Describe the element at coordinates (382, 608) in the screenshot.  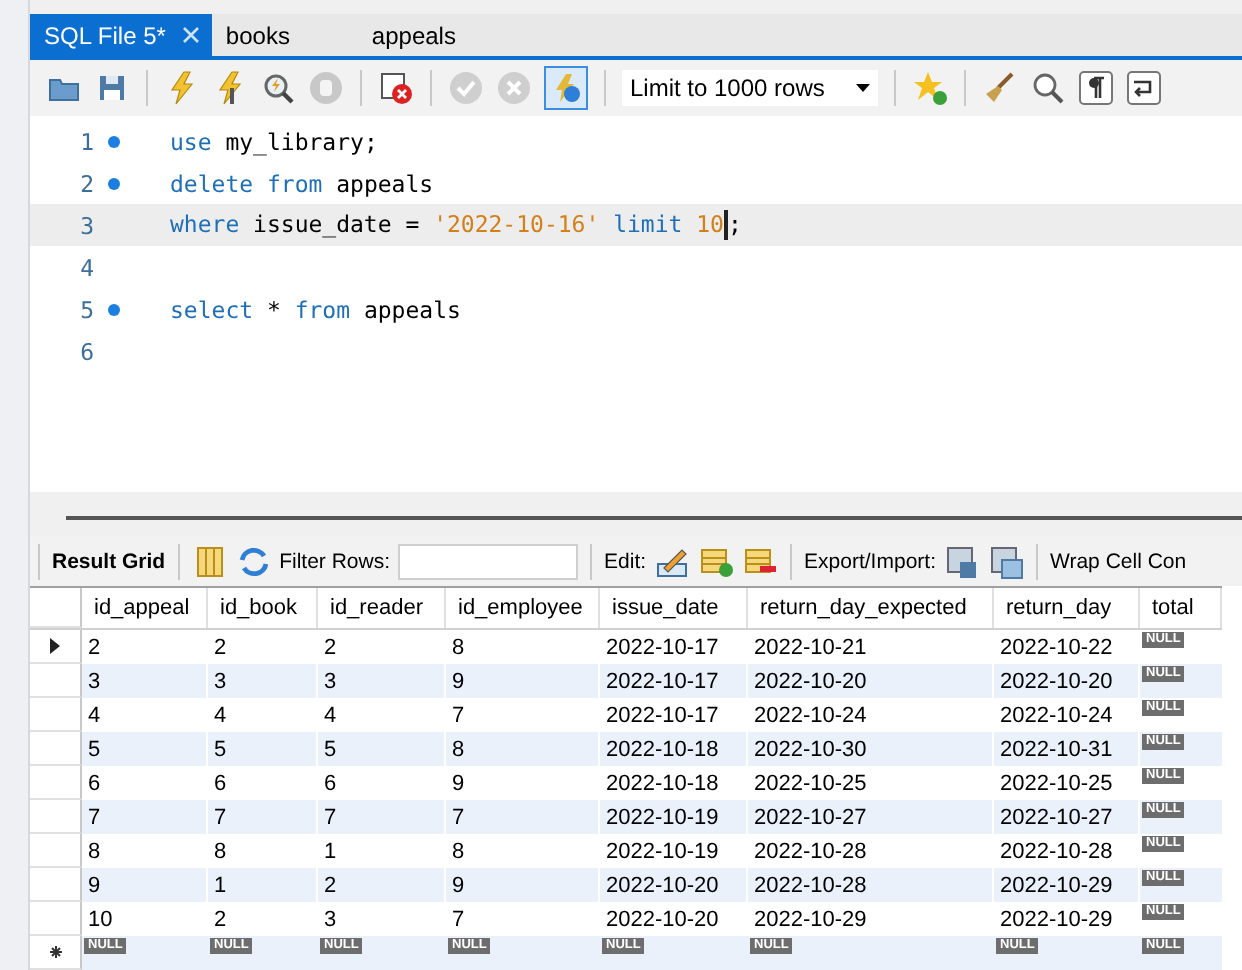
I see `column-header: id_reader` at that location.